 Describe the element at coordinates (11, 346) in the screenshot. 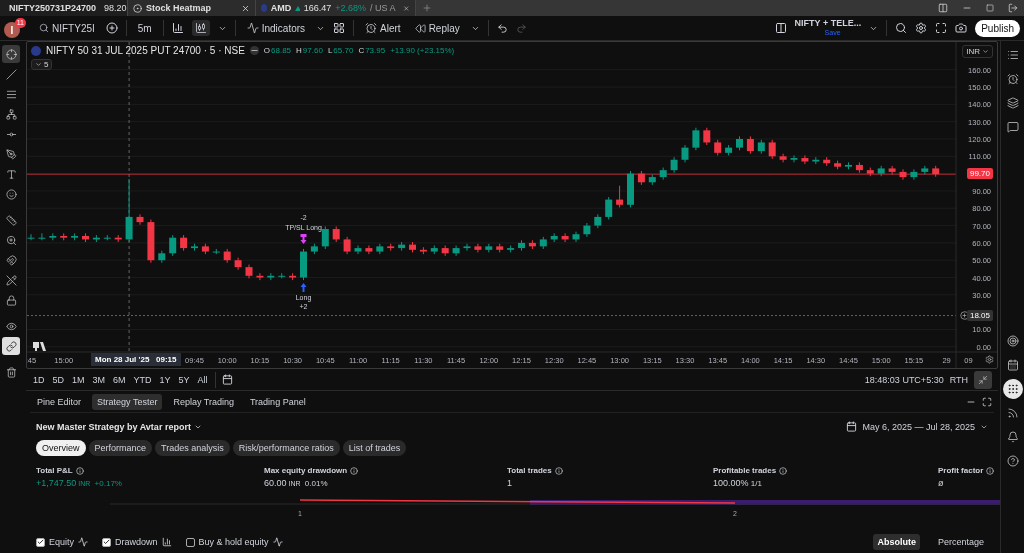

I see `link-icon` at that location.